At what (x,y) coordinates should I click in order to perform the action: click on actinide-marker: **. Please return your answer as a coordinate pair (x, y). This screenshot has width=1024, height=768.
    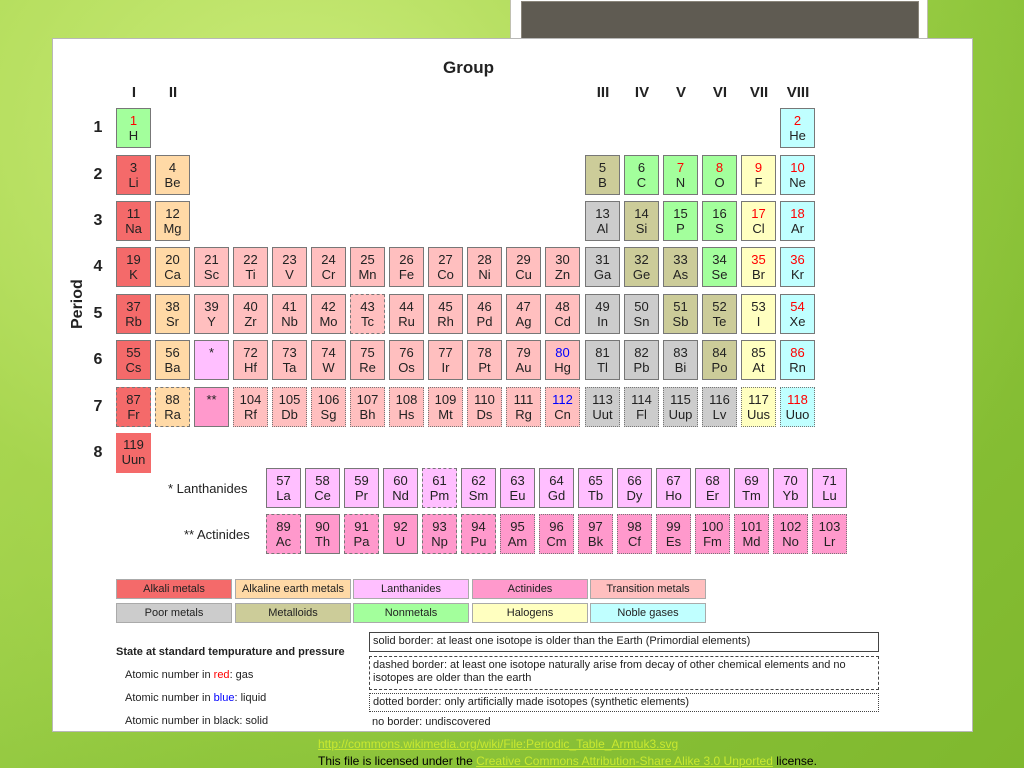
    Looking at the image, I should click on (211, 399).